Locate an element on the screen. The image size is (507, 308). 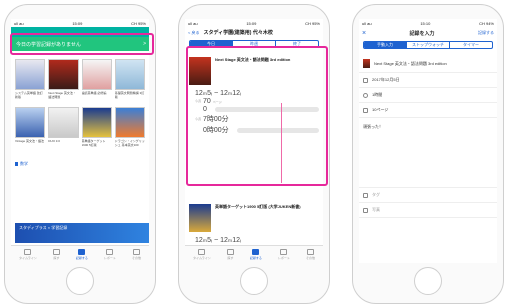
book-cover is located at coordinates (200, 218).